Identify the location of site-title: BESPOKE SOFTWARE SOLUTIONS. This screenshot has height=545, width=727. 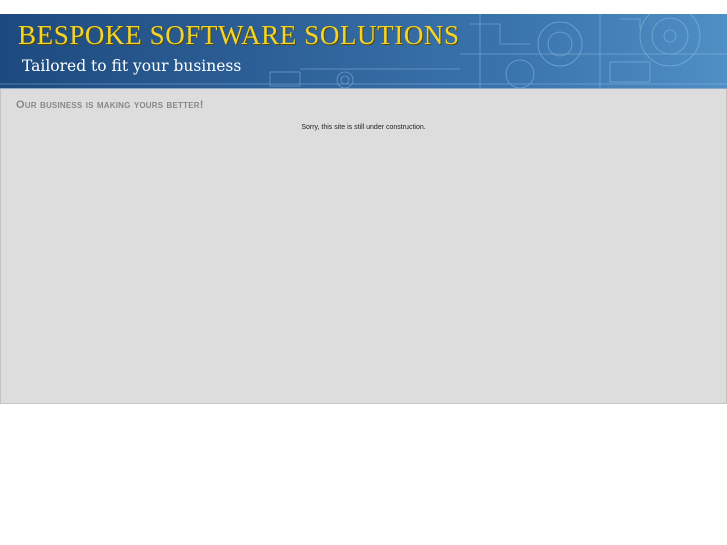
(239, 35).